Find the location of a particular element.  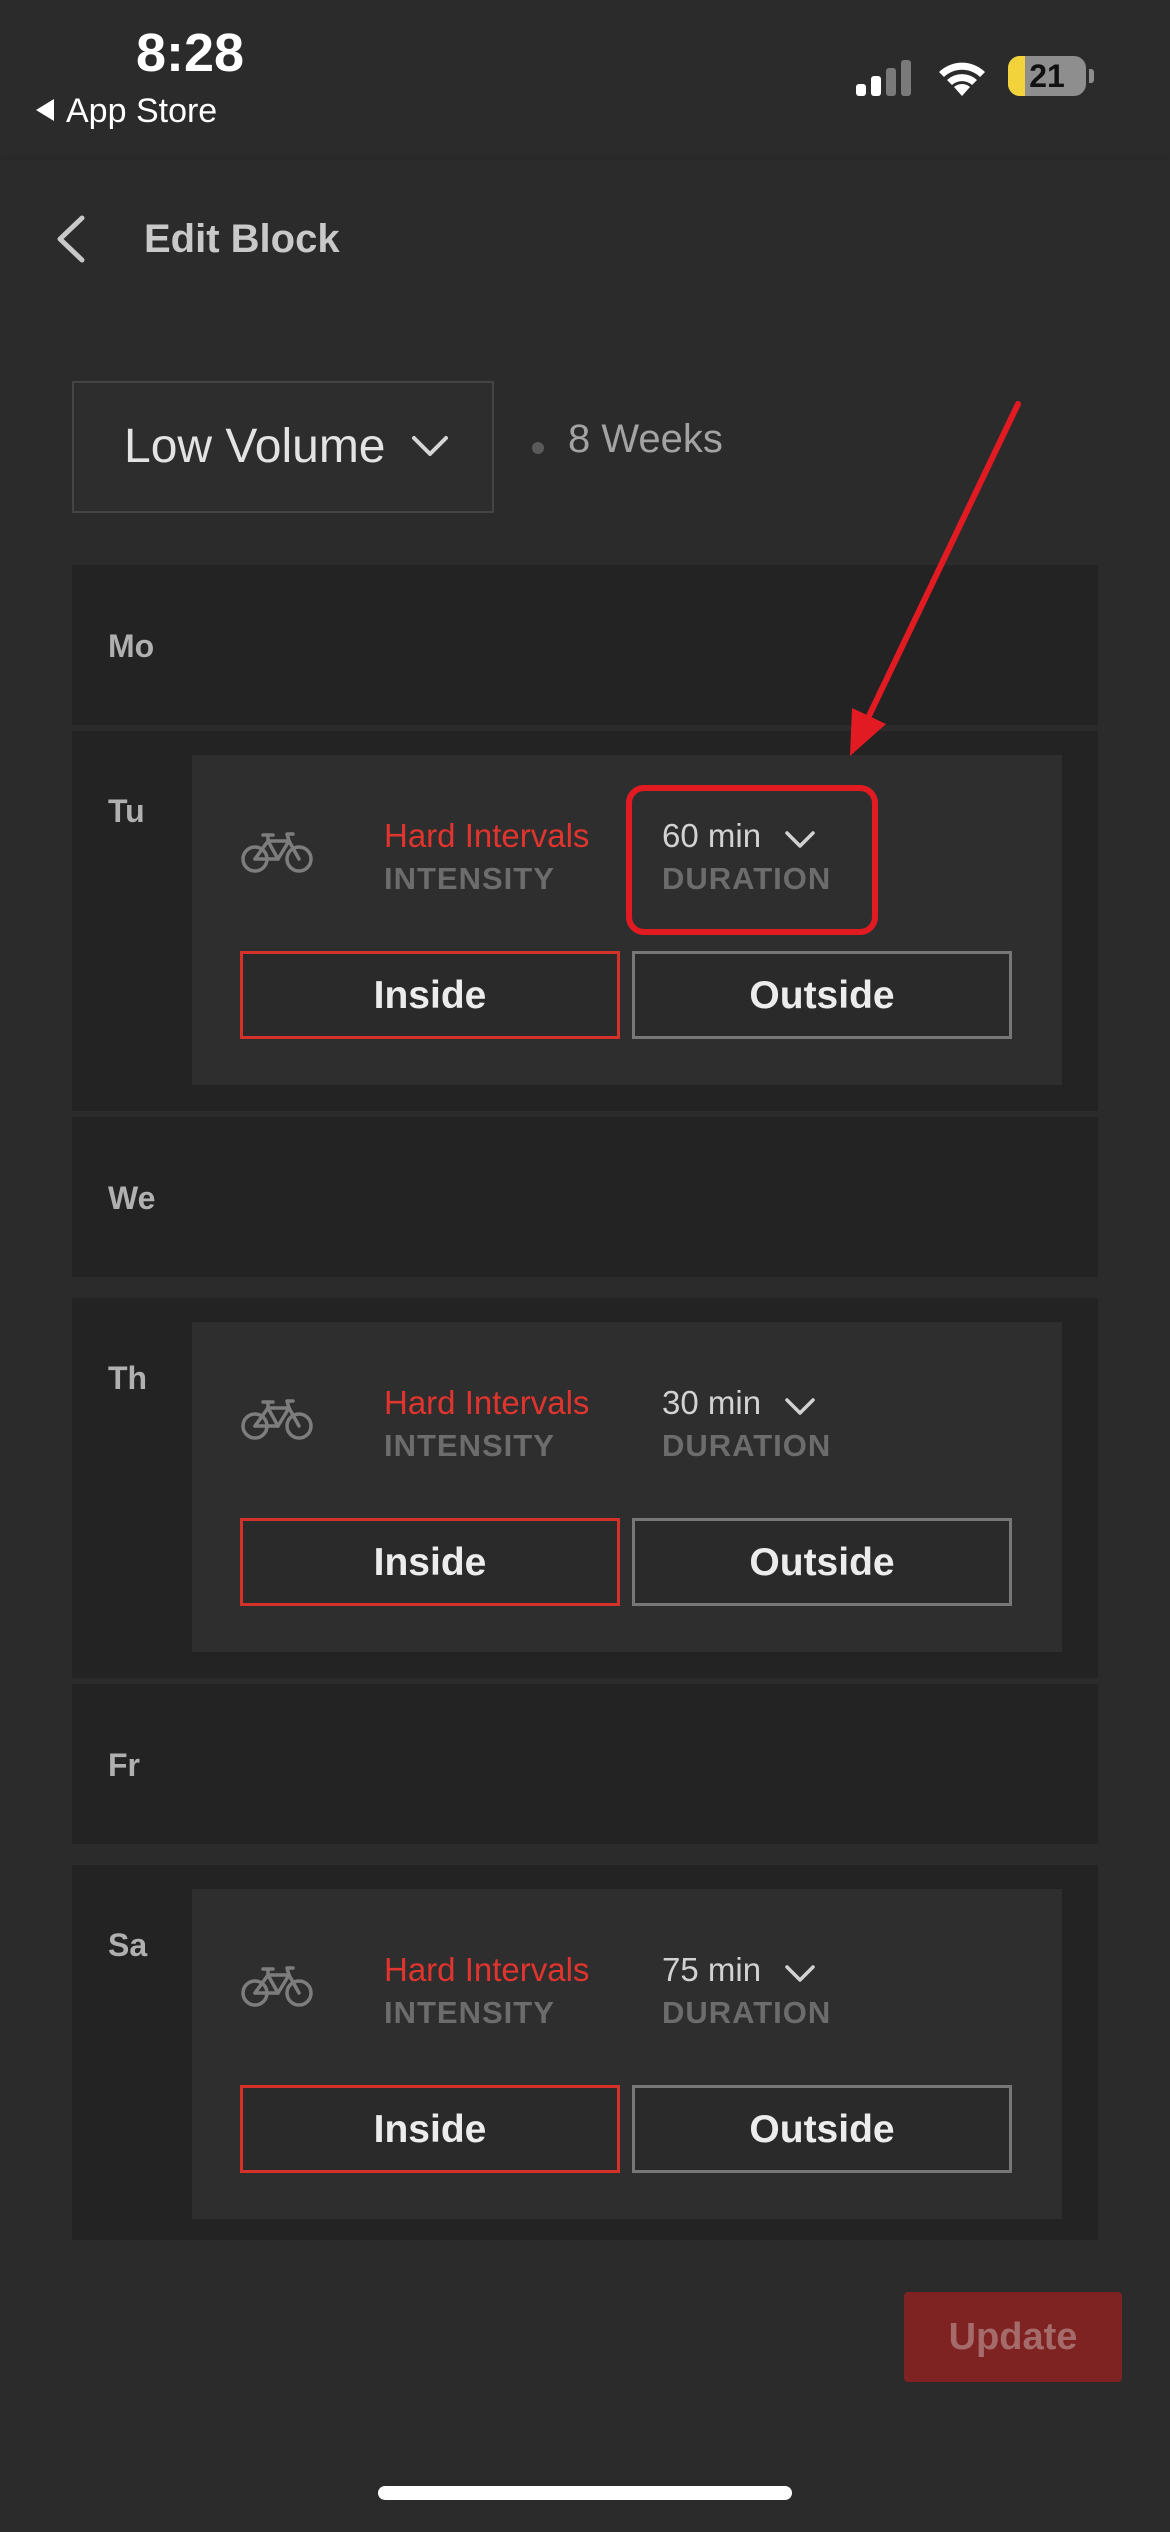

battery-percent: 21 is located at coordinates (1047, 76).